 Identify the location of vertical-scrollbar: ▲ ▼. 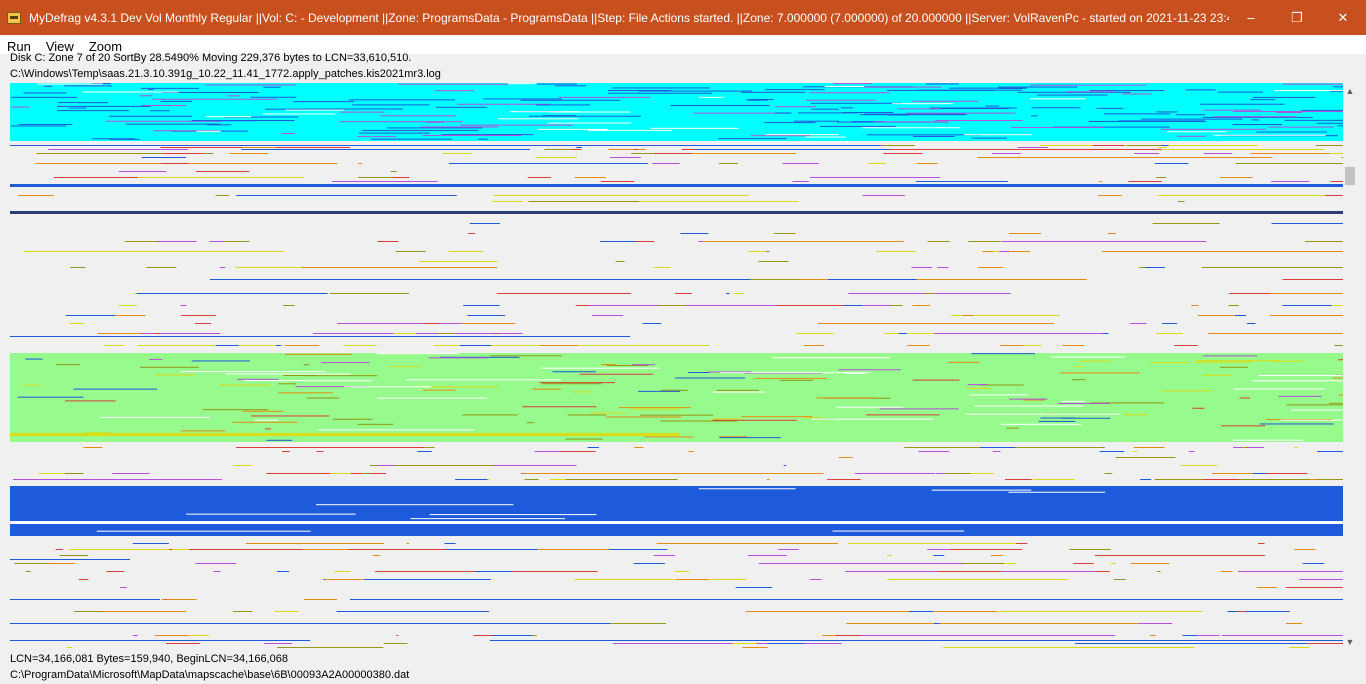
(1350, 366).